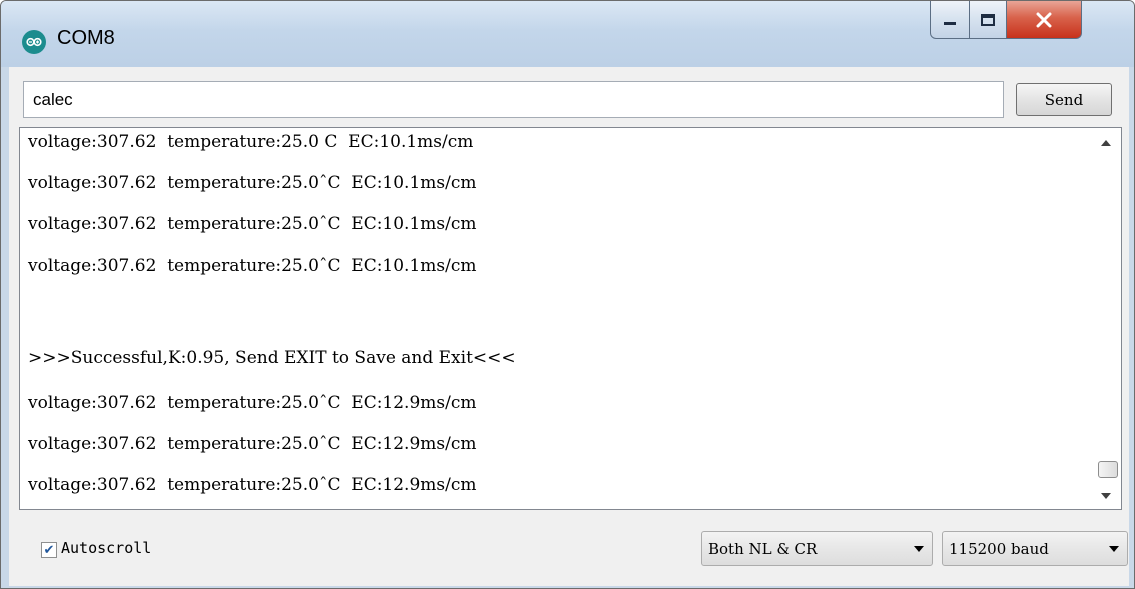 Image resolution: width=1135 pixels, height=589 pixels. I want to click on scroll-down-button, so click(1105, 496).